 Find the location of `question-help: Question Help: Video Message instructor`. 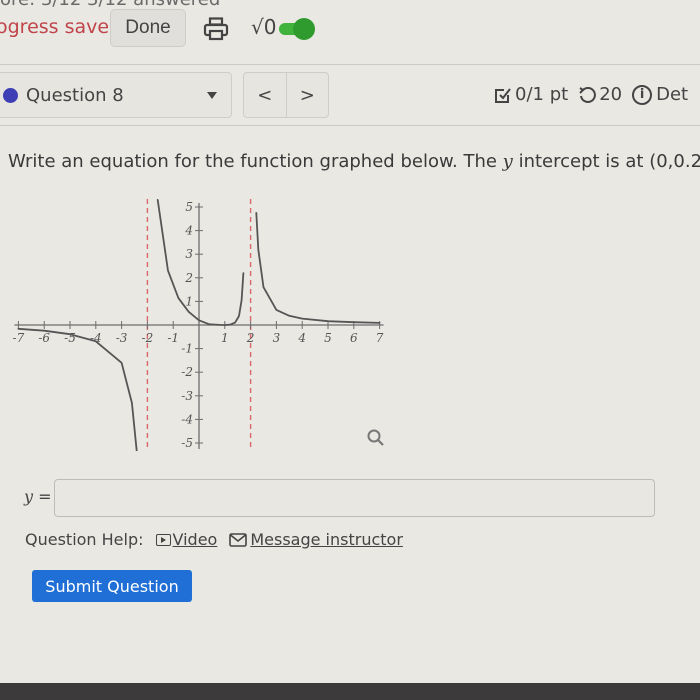

question-help: Question Help: Video Message instructor is located at coordinates (214, 539).